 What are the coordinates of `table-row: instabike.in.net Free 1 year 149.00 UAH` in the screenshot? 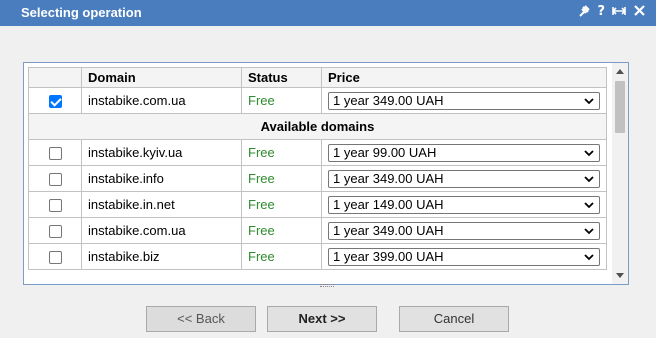 It's located at (317, 204).